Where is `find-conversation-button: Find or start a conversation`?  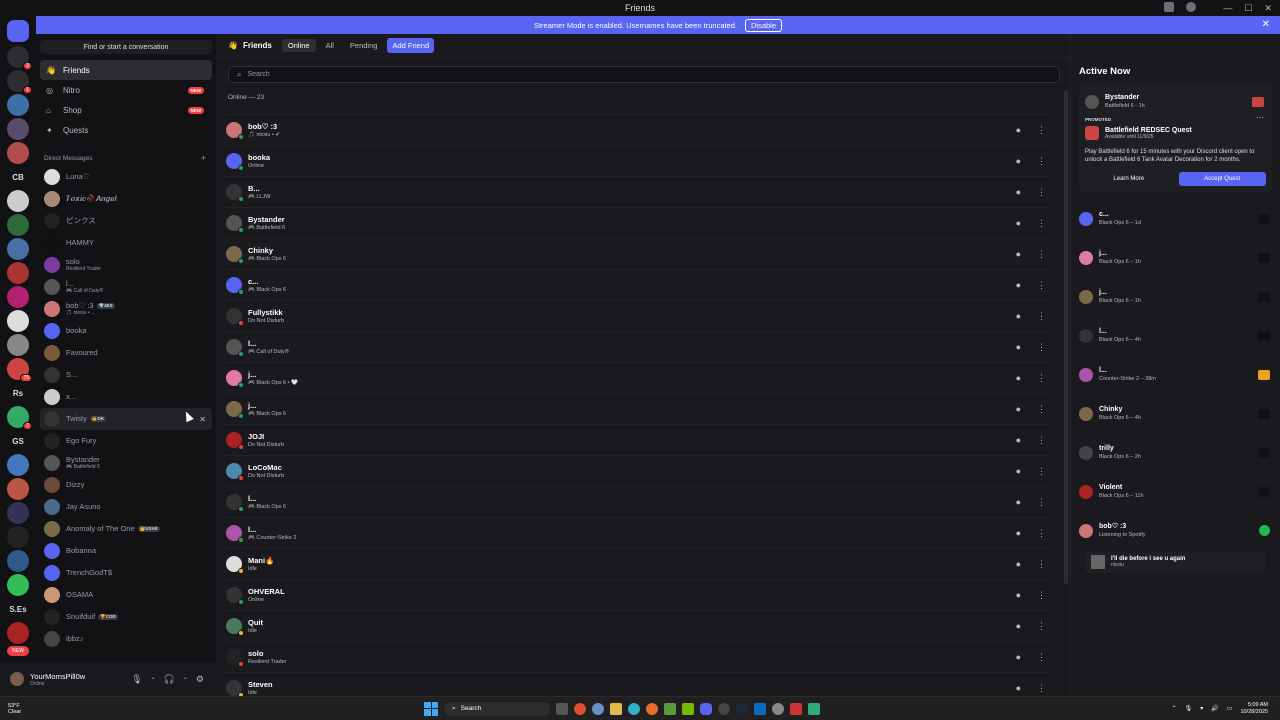 find-conversation-button: Find or start a conversation is located at coordinates (126, 47).